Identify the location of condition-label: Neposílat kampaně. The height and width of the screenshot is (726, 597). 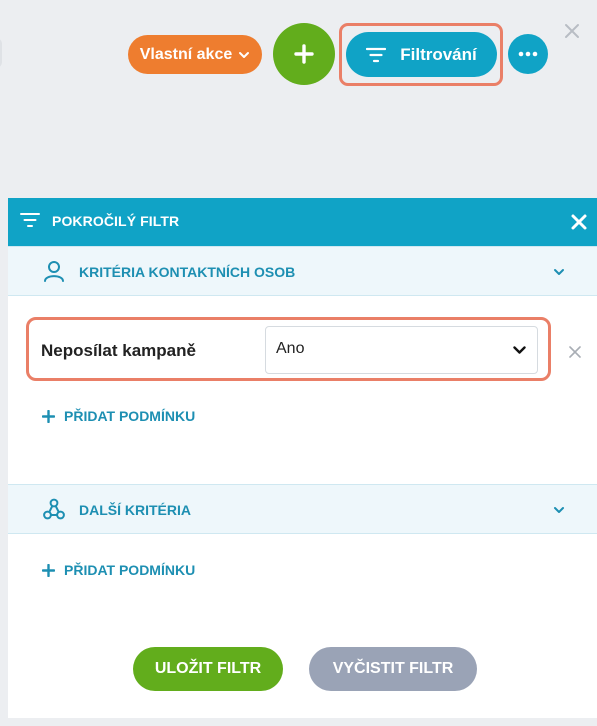
(118, 350).